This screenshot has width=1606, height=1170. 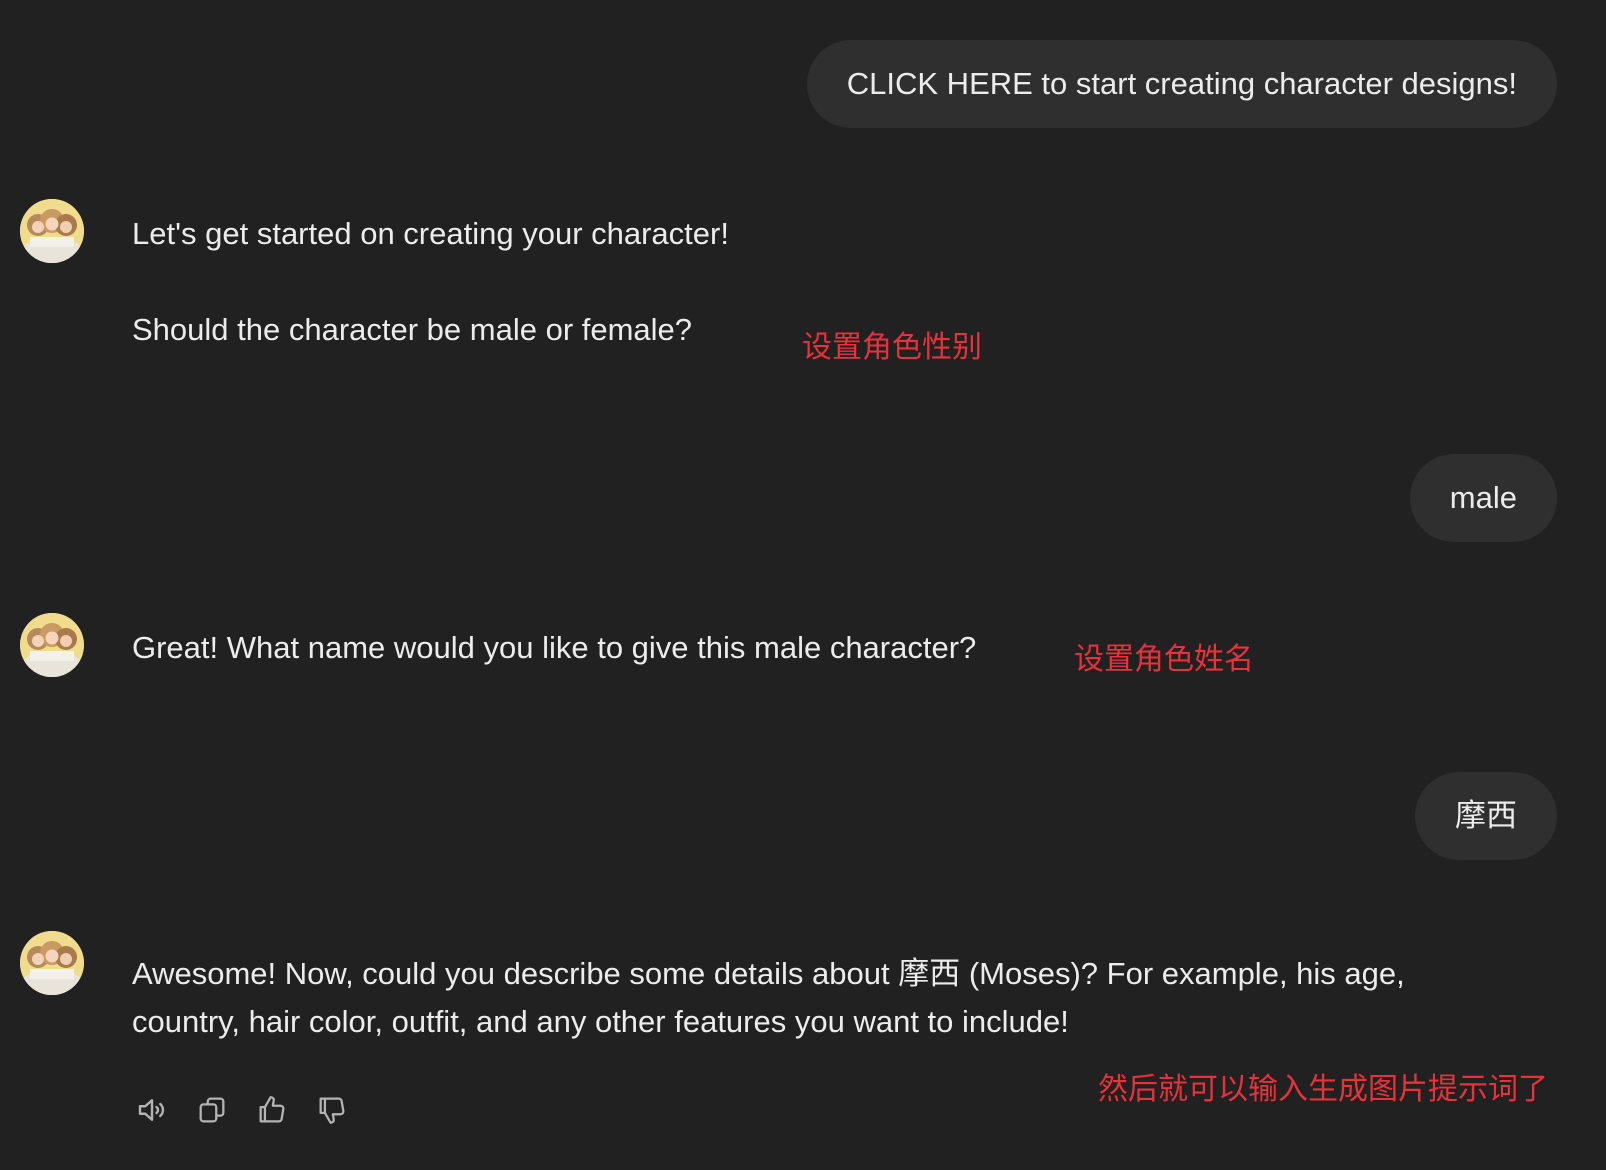 I want to click on thumbs-up-button, so click(x=272, y=1110).